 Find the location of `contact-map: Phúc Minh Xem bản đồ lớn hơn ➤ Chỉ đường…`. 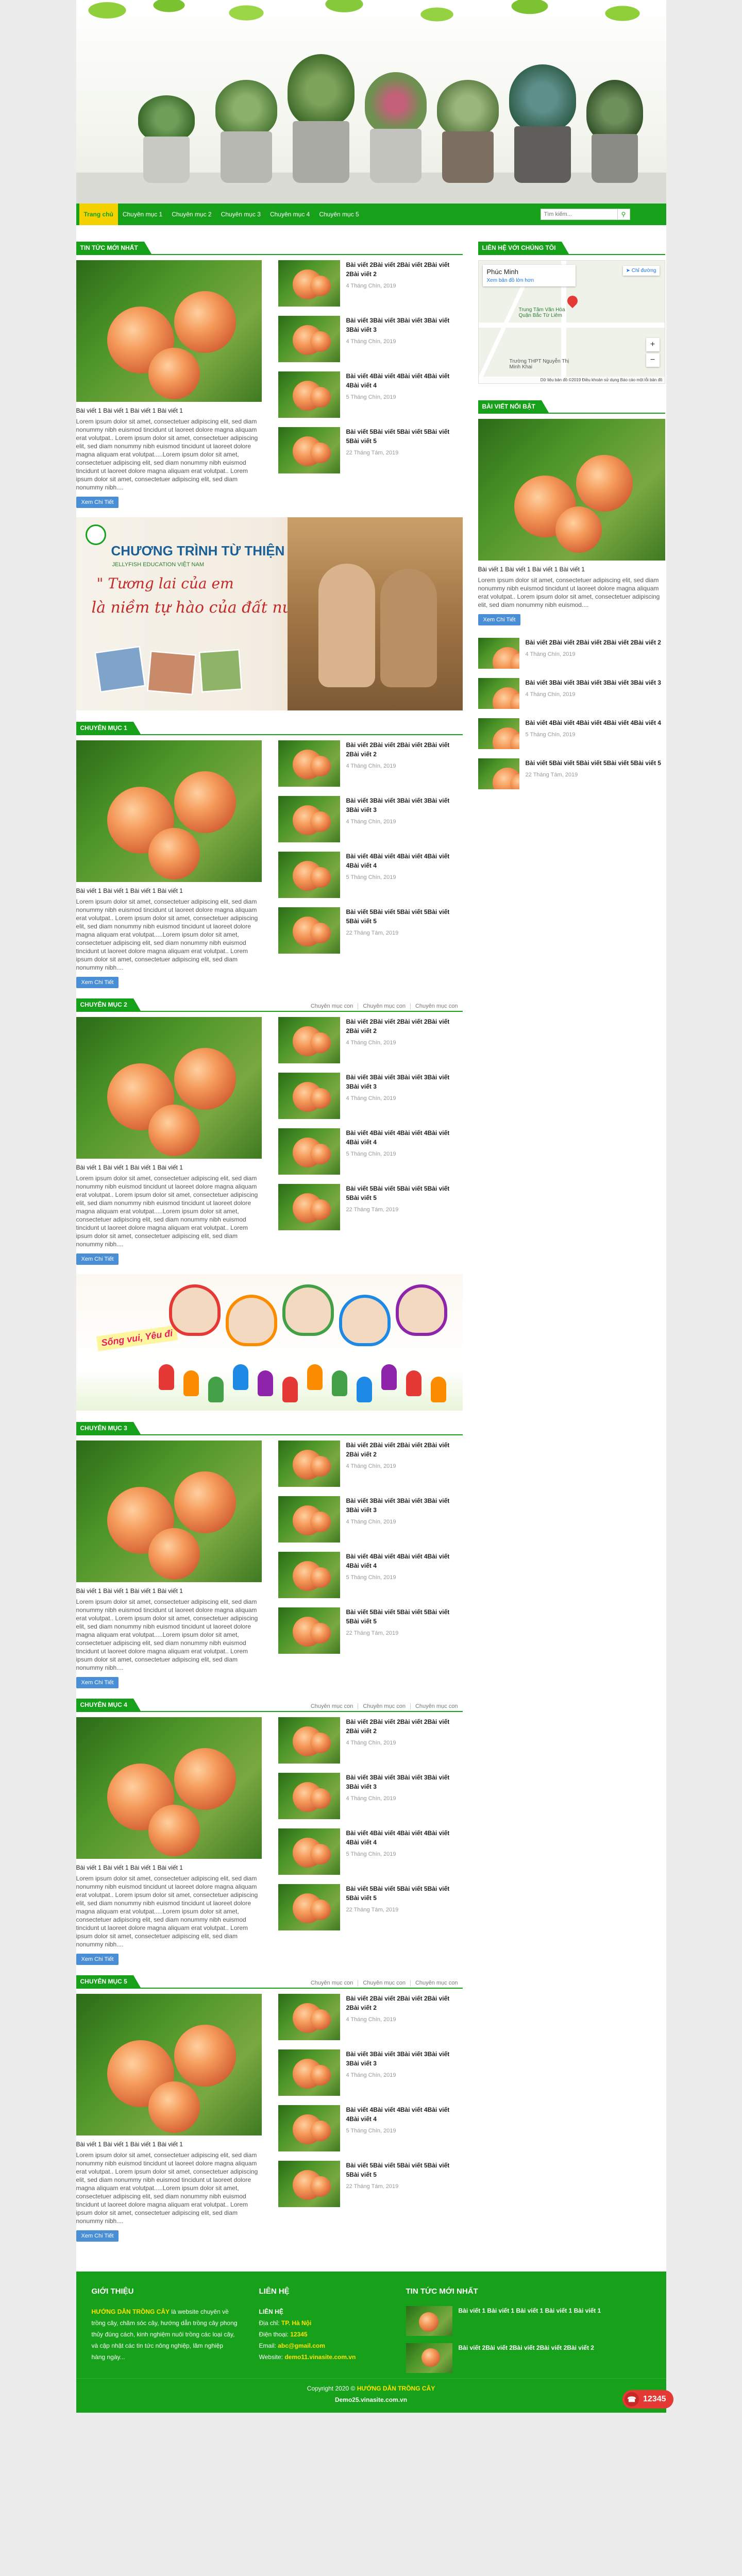

contact-map: Phúc Minh Xem bản đồ lớn hơn ➤ Chỉ đường… is located at coordinates (571, 322).